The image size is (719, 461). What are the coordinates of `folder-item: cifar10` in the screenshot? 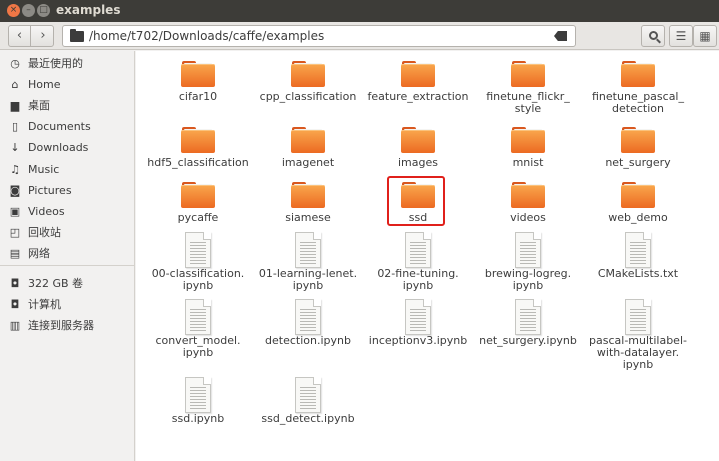 It's located at (198, 82).